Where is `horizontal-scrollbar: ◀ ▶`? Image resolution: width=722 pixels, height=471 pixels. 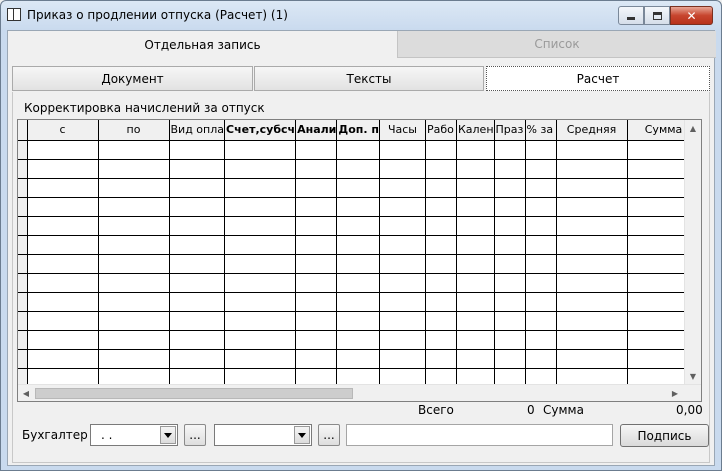
horizontal-scrollbar: ◀ ▶ is located at coordinates (359, 392).